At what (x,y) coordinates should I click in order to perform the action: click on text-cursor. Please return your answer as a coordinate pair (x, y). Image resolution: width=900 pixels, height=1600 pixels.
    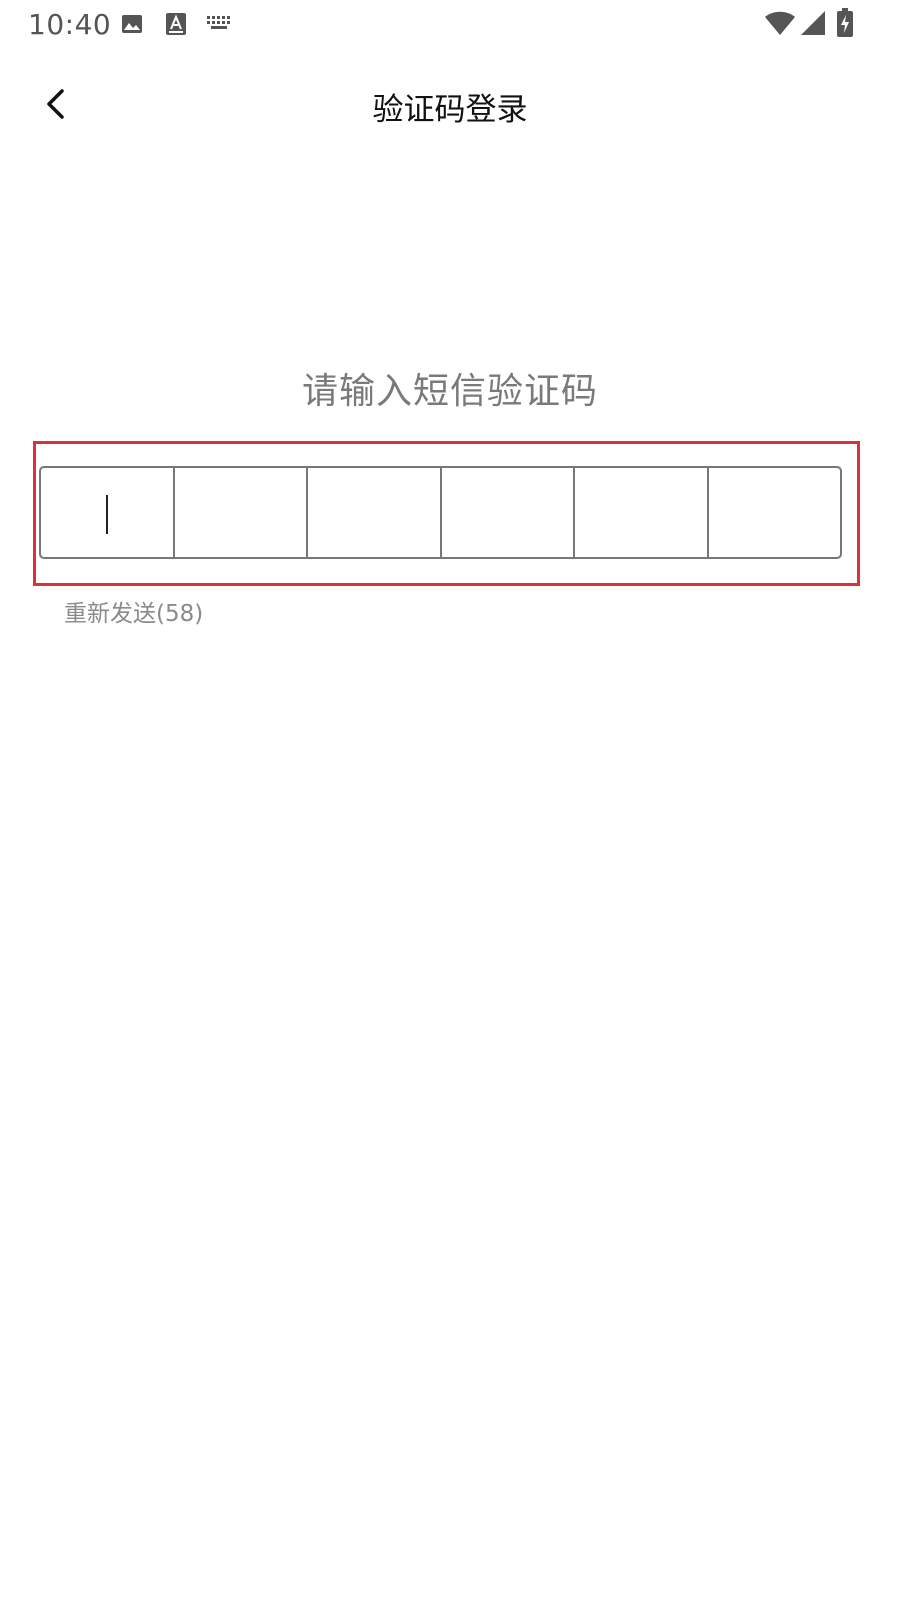
    Looking at the image, I should click on (106, 514).